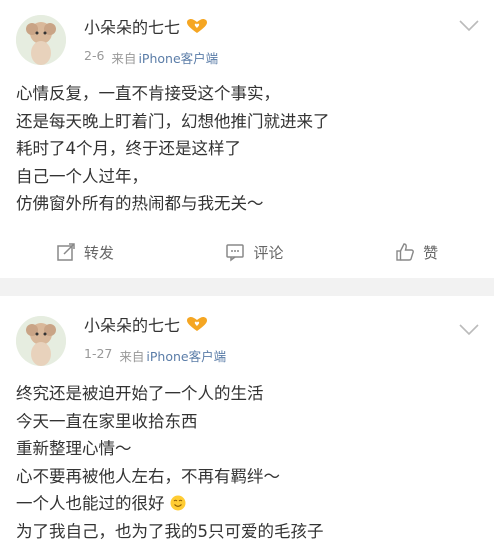 This screenshot has width=494, height=549. I want to click on action-bar: 转发 评论 赞, so click(247, 252).